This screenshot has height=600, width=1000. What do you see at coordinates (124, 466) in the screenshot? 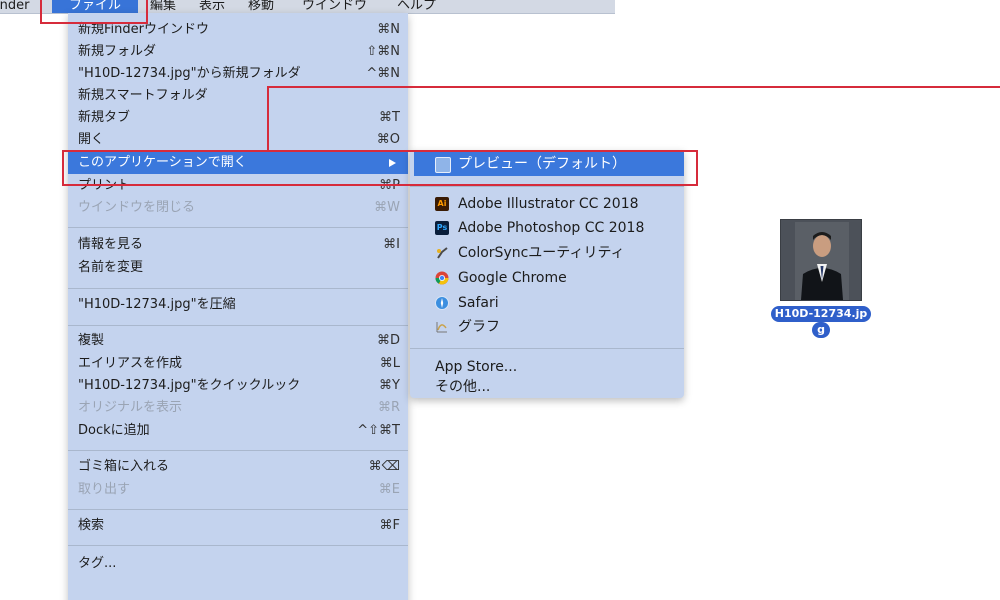
I see `menu-item-label: ゴミ箱に入れる` at bounding box center [124, 466].